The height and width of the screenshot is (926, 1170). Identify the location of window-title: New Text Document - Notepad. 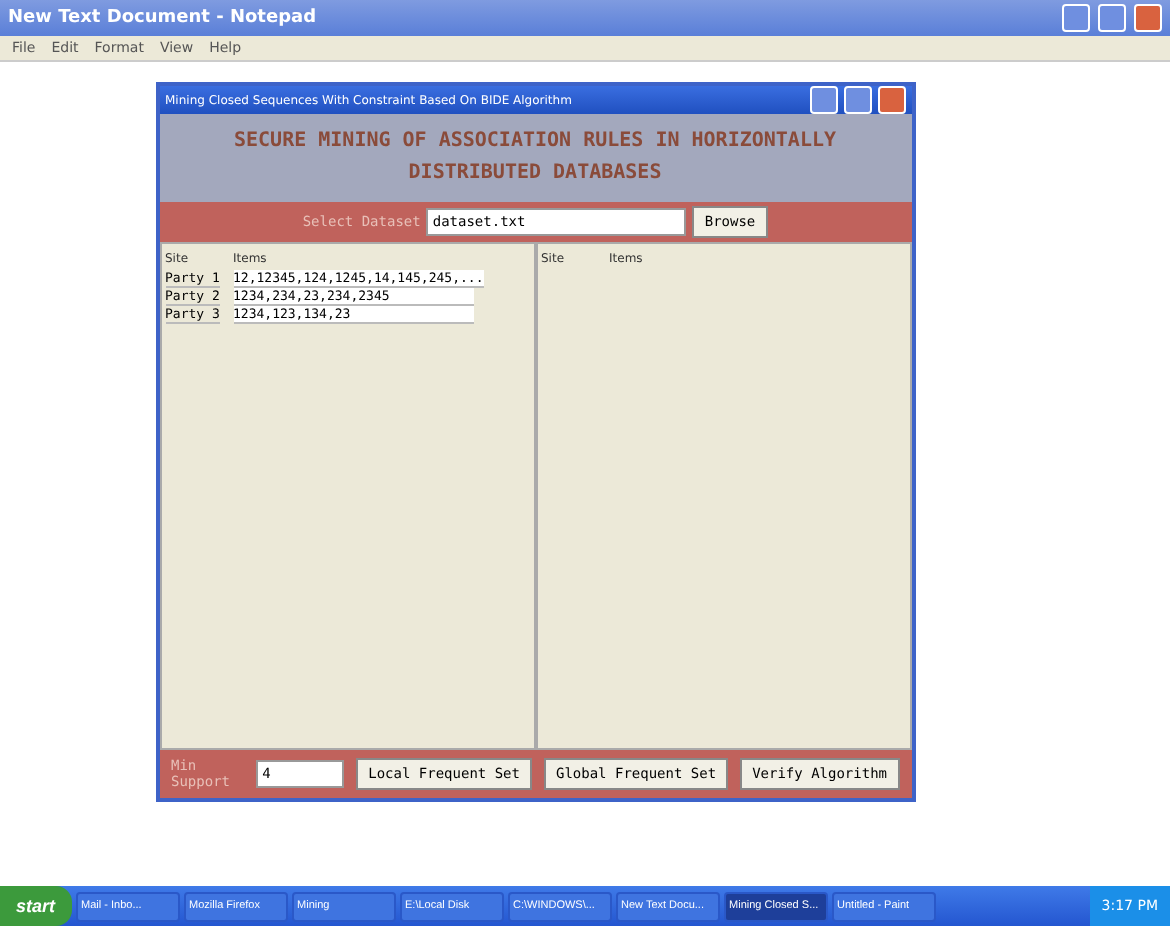
(162, 18).